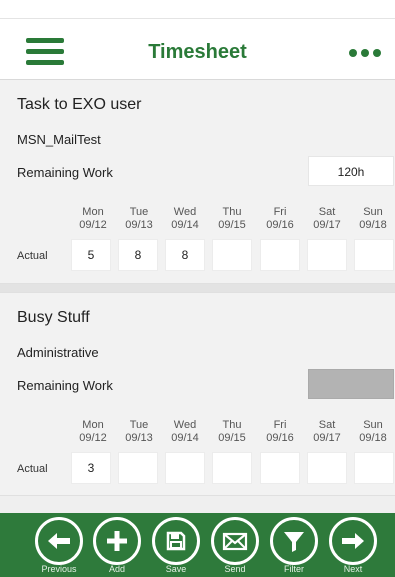 The height and width of the screenshot is (577, 395). Describe the element at coordinates (294, 542) in the screenshot. I see `filter-icon` at that location.